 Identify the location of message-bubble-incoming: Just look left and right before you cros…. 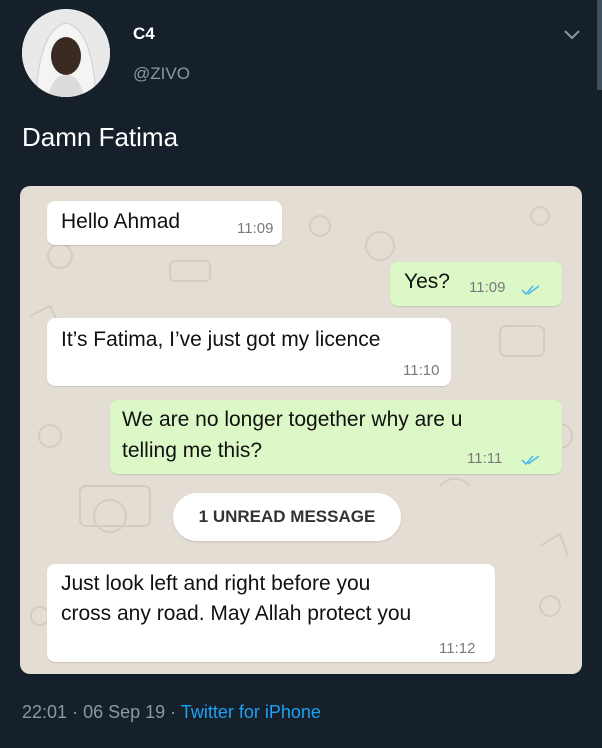
(271, 613).